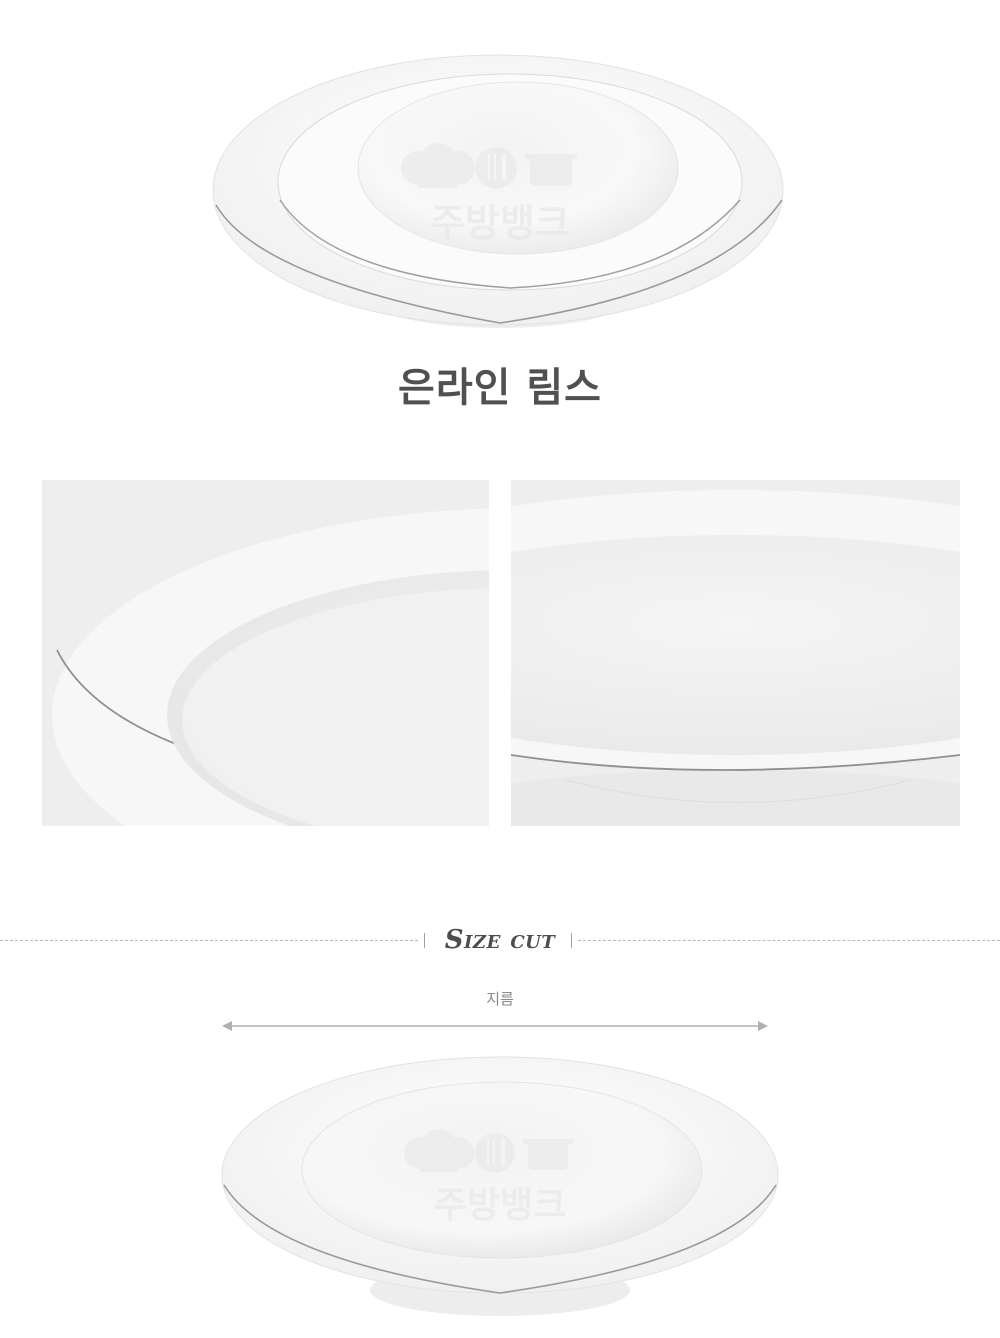 Image resolution: width=1000 pixels, height=1338 pixels. What do you see at coordinates (209, 940) in the screenshot?
I see `divider-line-left` at bounding box center [209, 940].